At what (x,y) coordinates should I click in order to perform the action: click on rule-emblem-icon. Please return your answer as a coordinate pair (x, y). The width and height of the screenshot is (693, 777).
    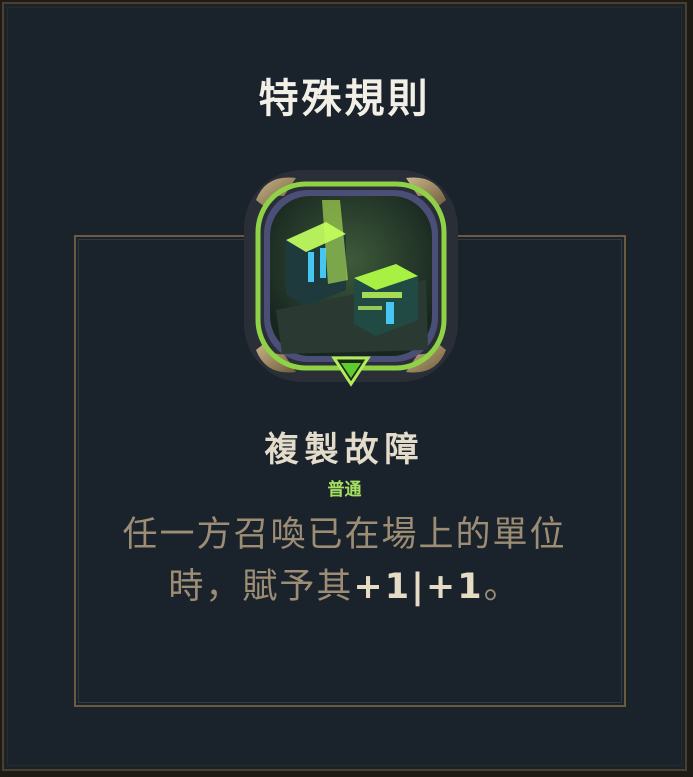
    Looking at the image, I should click on (351, 278).